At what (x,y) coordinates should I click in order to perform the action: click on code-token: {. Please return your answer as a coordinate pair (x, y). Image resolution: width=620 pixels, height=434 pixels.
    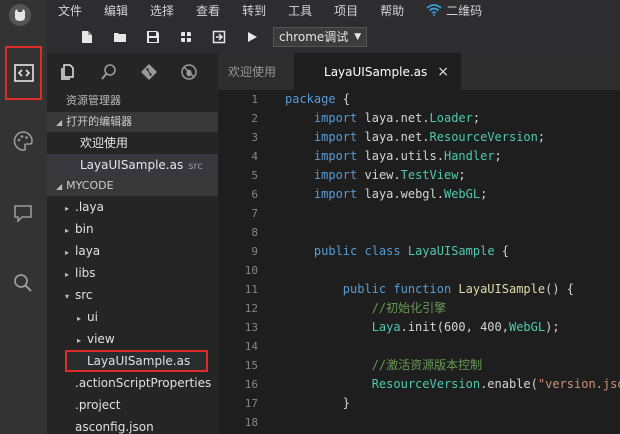
    Looking at the image, I should click on (501, 251).